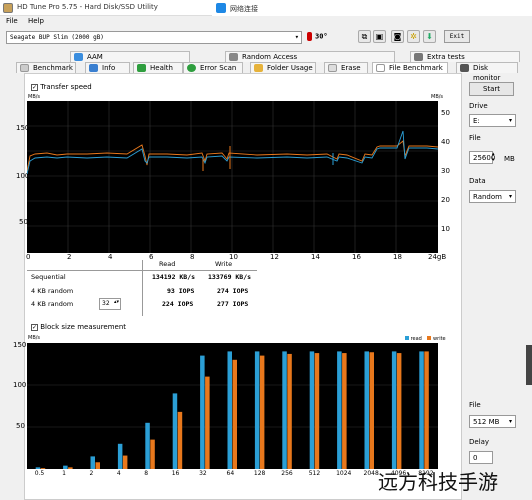 The height and width of the screenshot is (500, 532). What do you see at coordinates (481, 457) in the screenshot?
I see `delay-input: 0` at bounding box center [481, 457].